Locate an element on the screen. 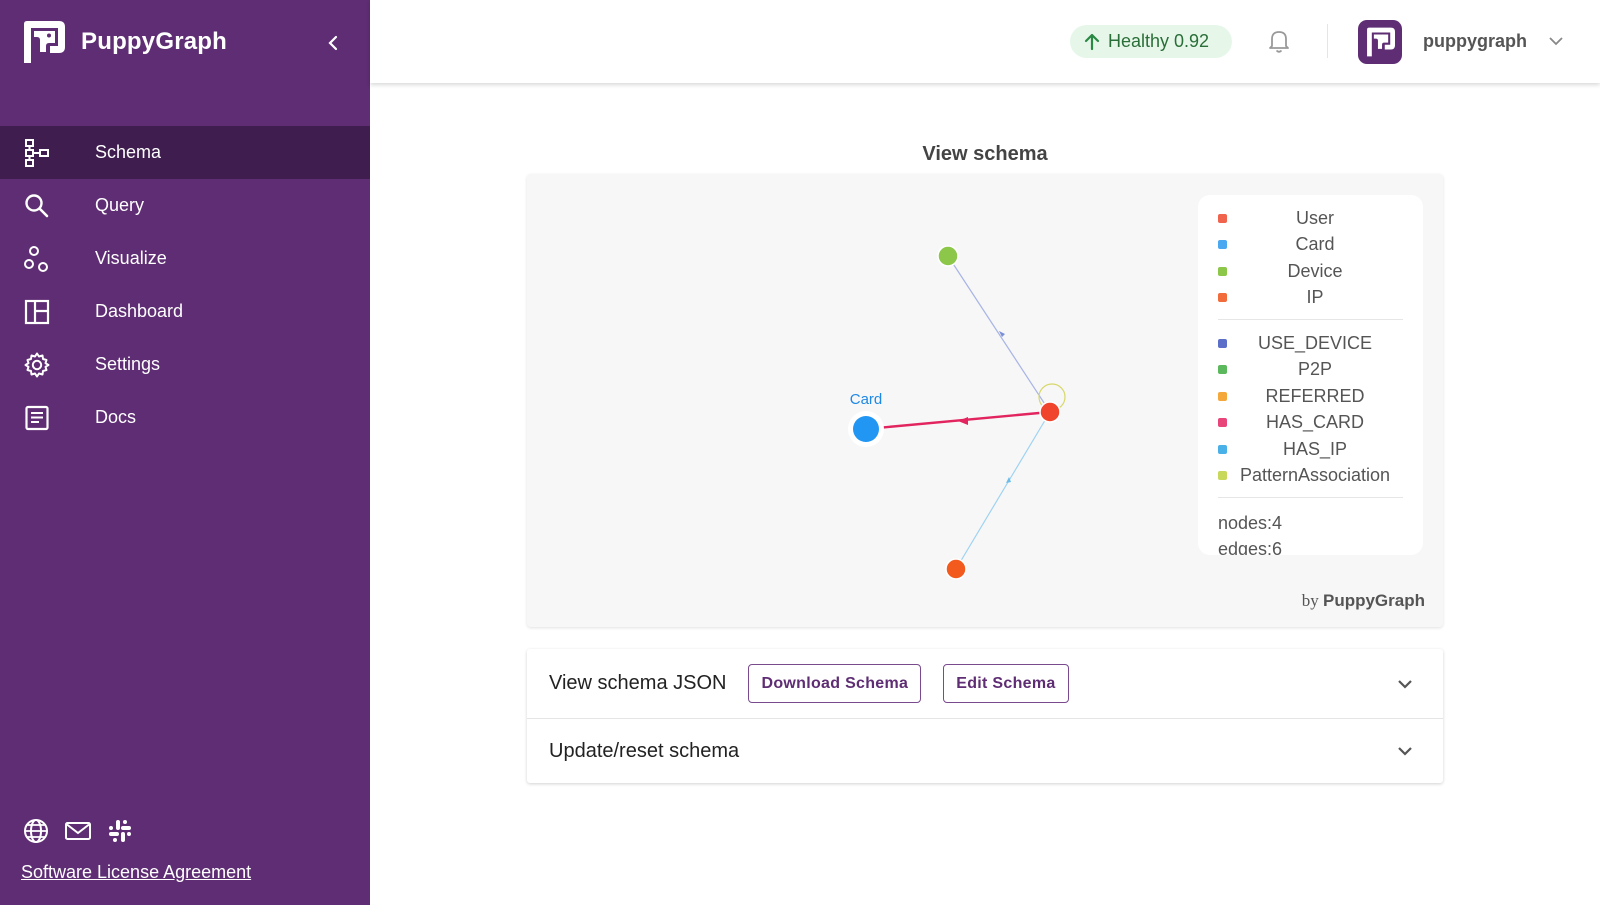 Image resolution: width=1600 pixels, height=905 pixels. chevron-left-icon is located at coordinates (333, 43).